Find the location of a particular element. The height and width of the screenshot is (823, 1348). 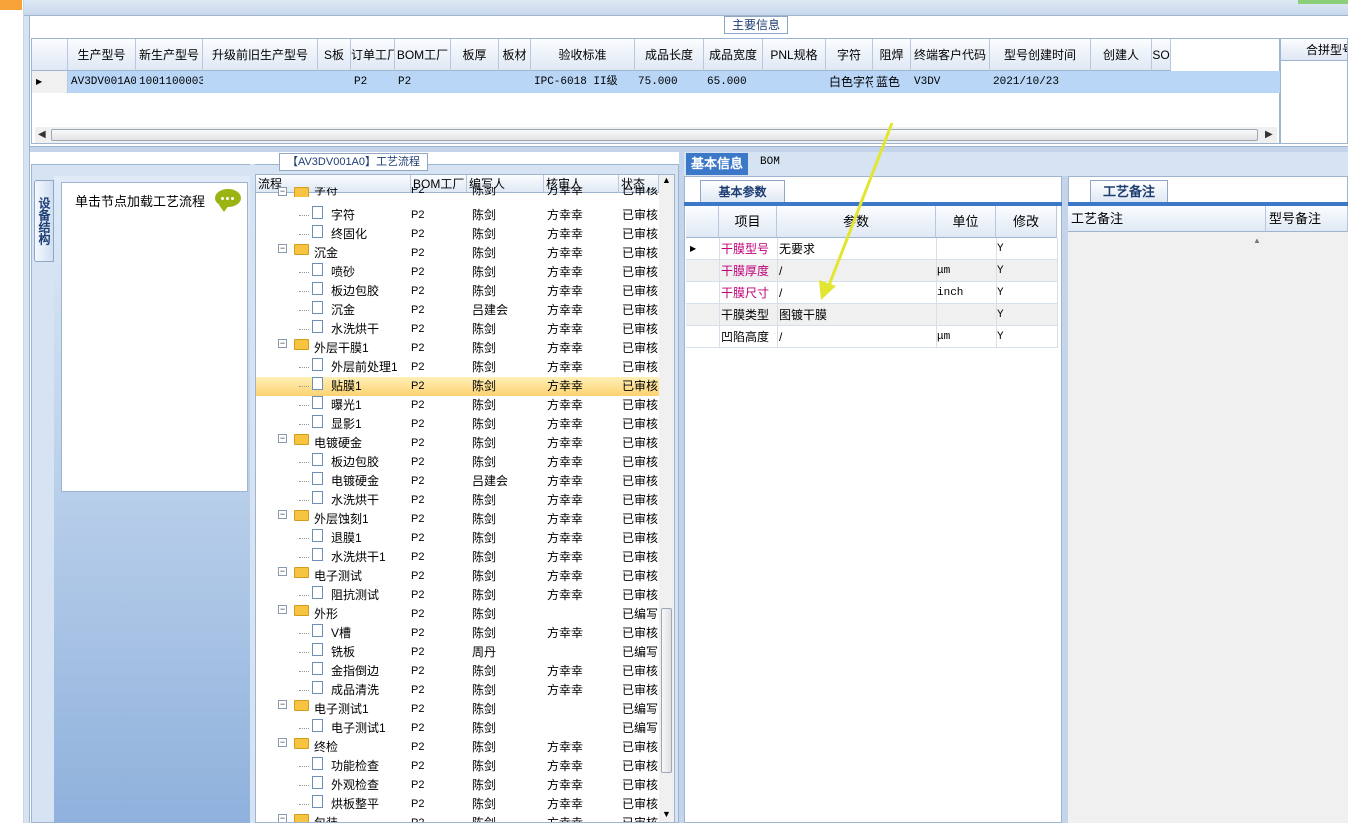

table-cell: 65.000 is located at coordinates (733, 82).